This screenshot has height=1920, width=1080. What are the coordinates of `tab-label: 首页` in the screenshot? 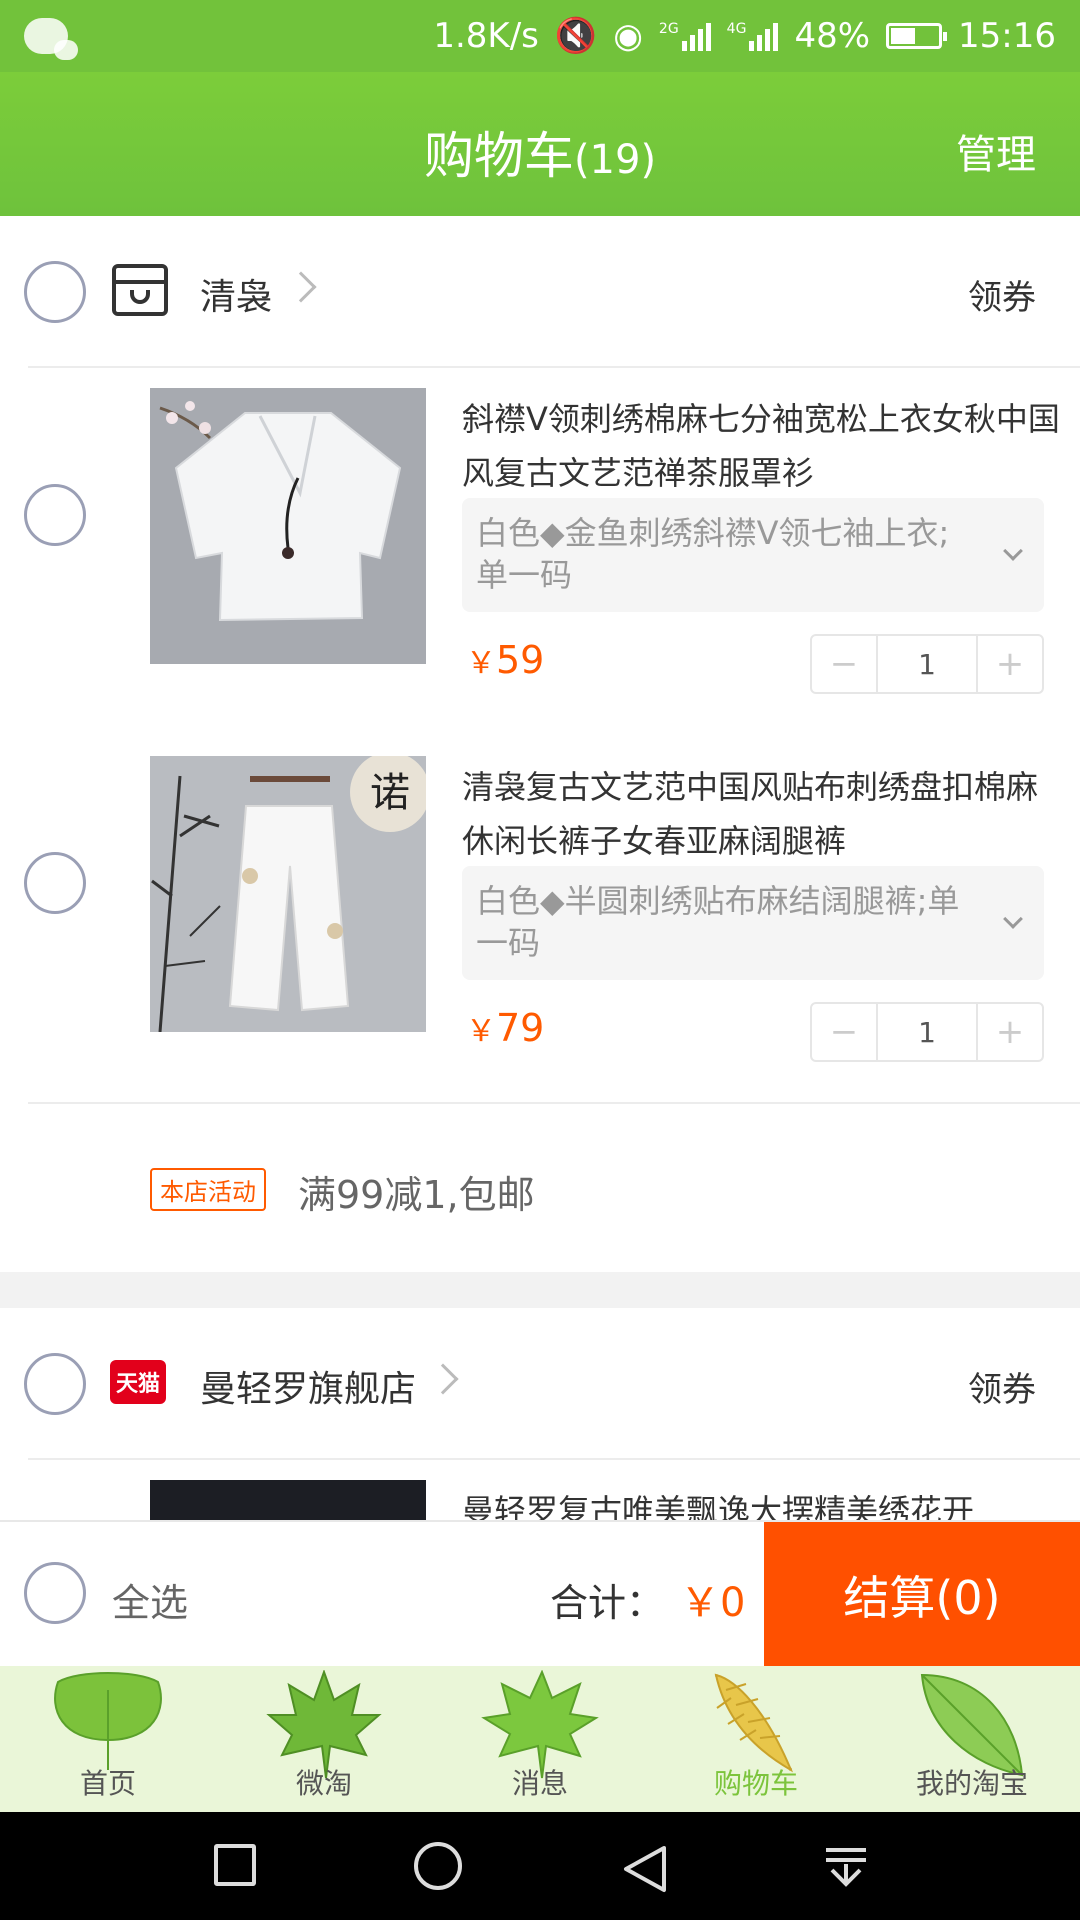 It's located at (107, 1783).